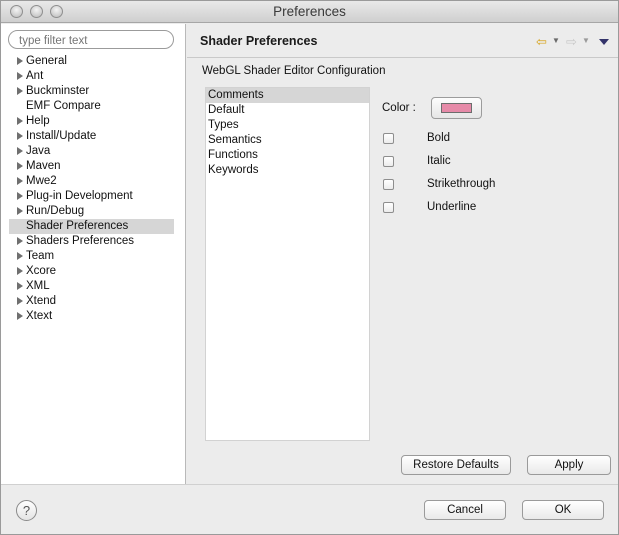  What do you see at coordinates (452, 207) in the screenshot?
I see `underline-label: Underline` at bounding box center [452, 207].